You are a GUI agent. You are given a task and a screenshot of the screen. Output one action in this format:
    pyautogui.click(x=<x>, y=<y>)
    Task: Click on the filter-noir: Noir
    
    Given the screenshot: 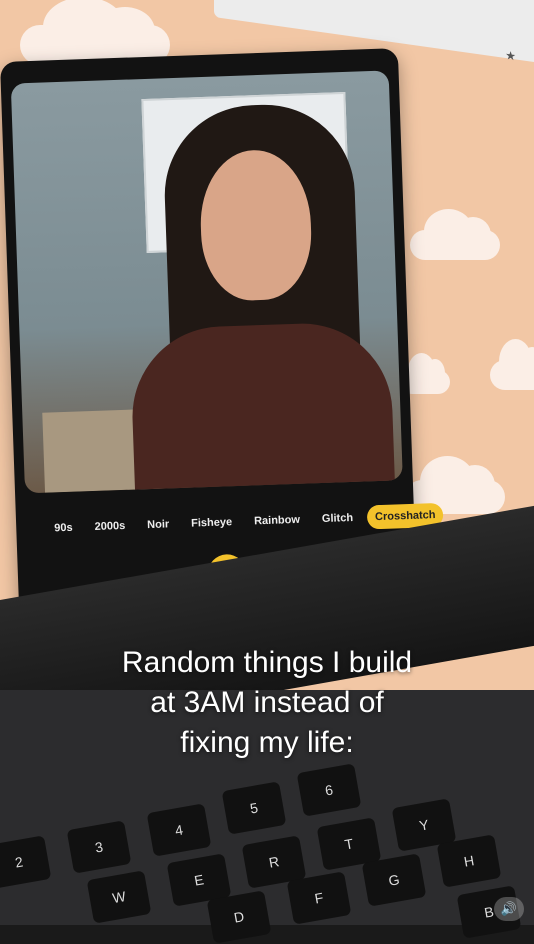 What is the action you would take?
    pyautogui.click(x=158, y=524)
    